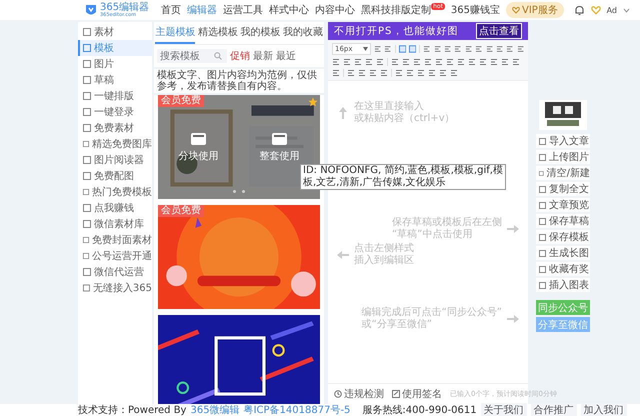  What do you see at coordinates (563, 269) in the screenshot?
I see `action-button: 收藏有奖` at bounding box center [563, 269].